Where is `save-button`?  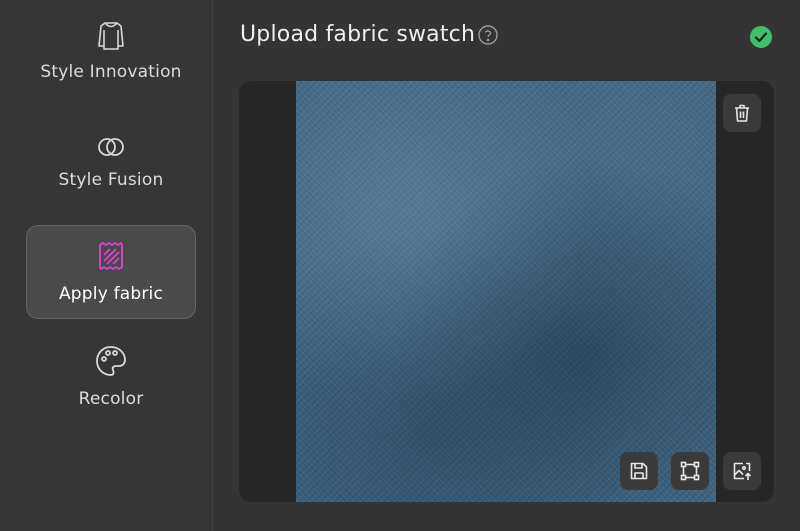
save-button is located at coordinates (639, 471).